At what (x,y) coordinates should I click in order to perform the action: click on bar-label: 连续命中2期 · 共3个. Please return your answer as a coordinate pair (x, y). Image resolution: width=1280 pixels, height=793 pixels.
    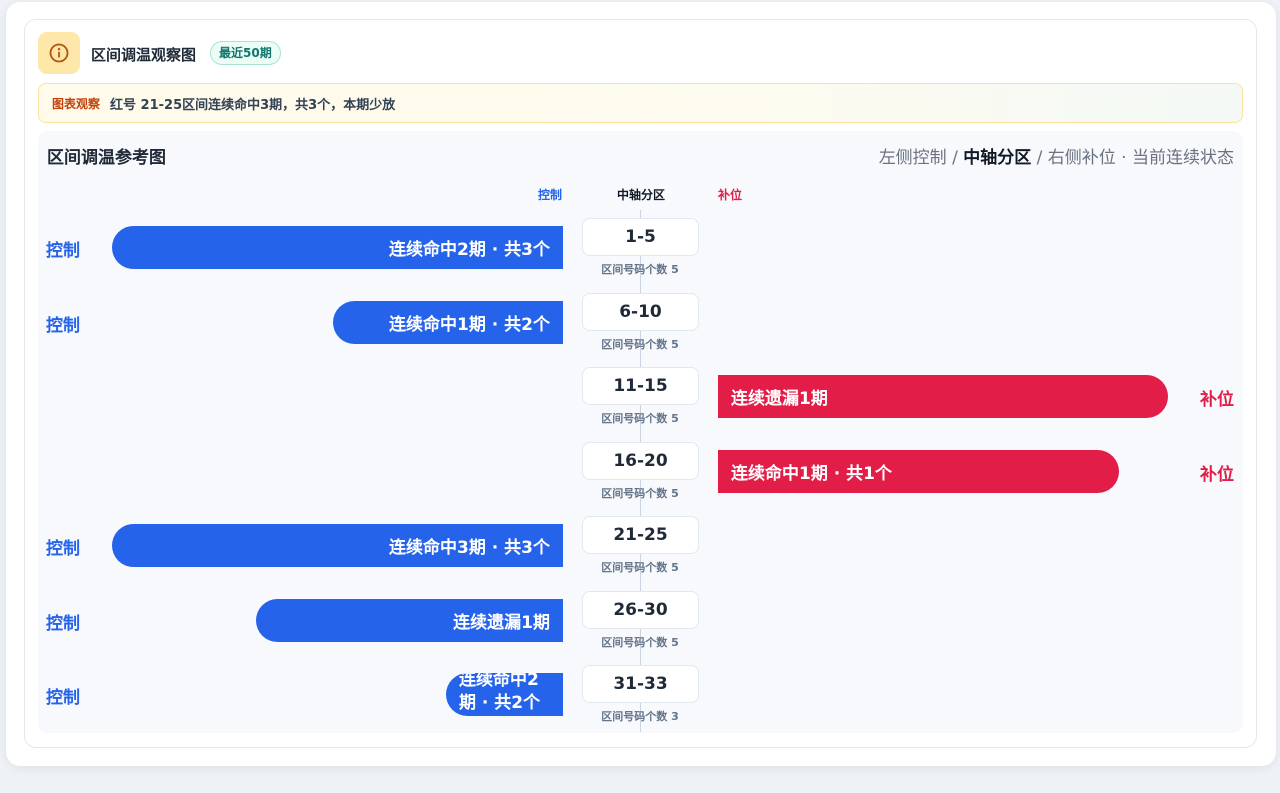
    Looking at the image, I should click on (469, 250).